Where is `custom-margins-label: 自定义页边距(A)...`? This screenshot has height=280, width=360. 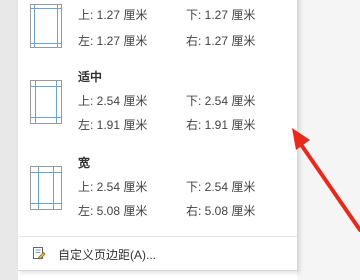 custom-margins-label: 自定义页边距(A)... is located at coordinates (107, 255).